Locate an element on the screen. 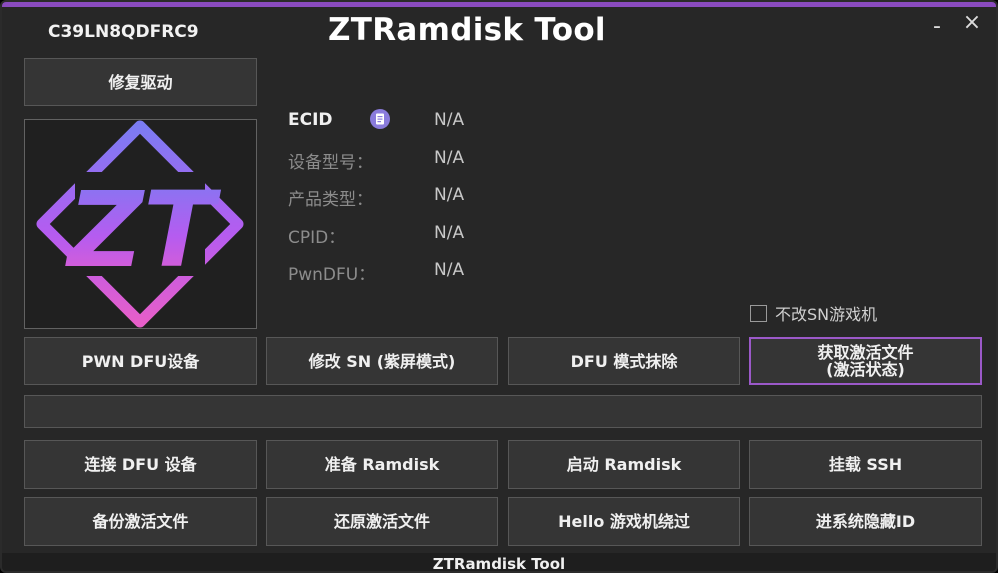 This screenshot has width=998, height=573. ecid-value: N/A is located at coordinates (449, 120).